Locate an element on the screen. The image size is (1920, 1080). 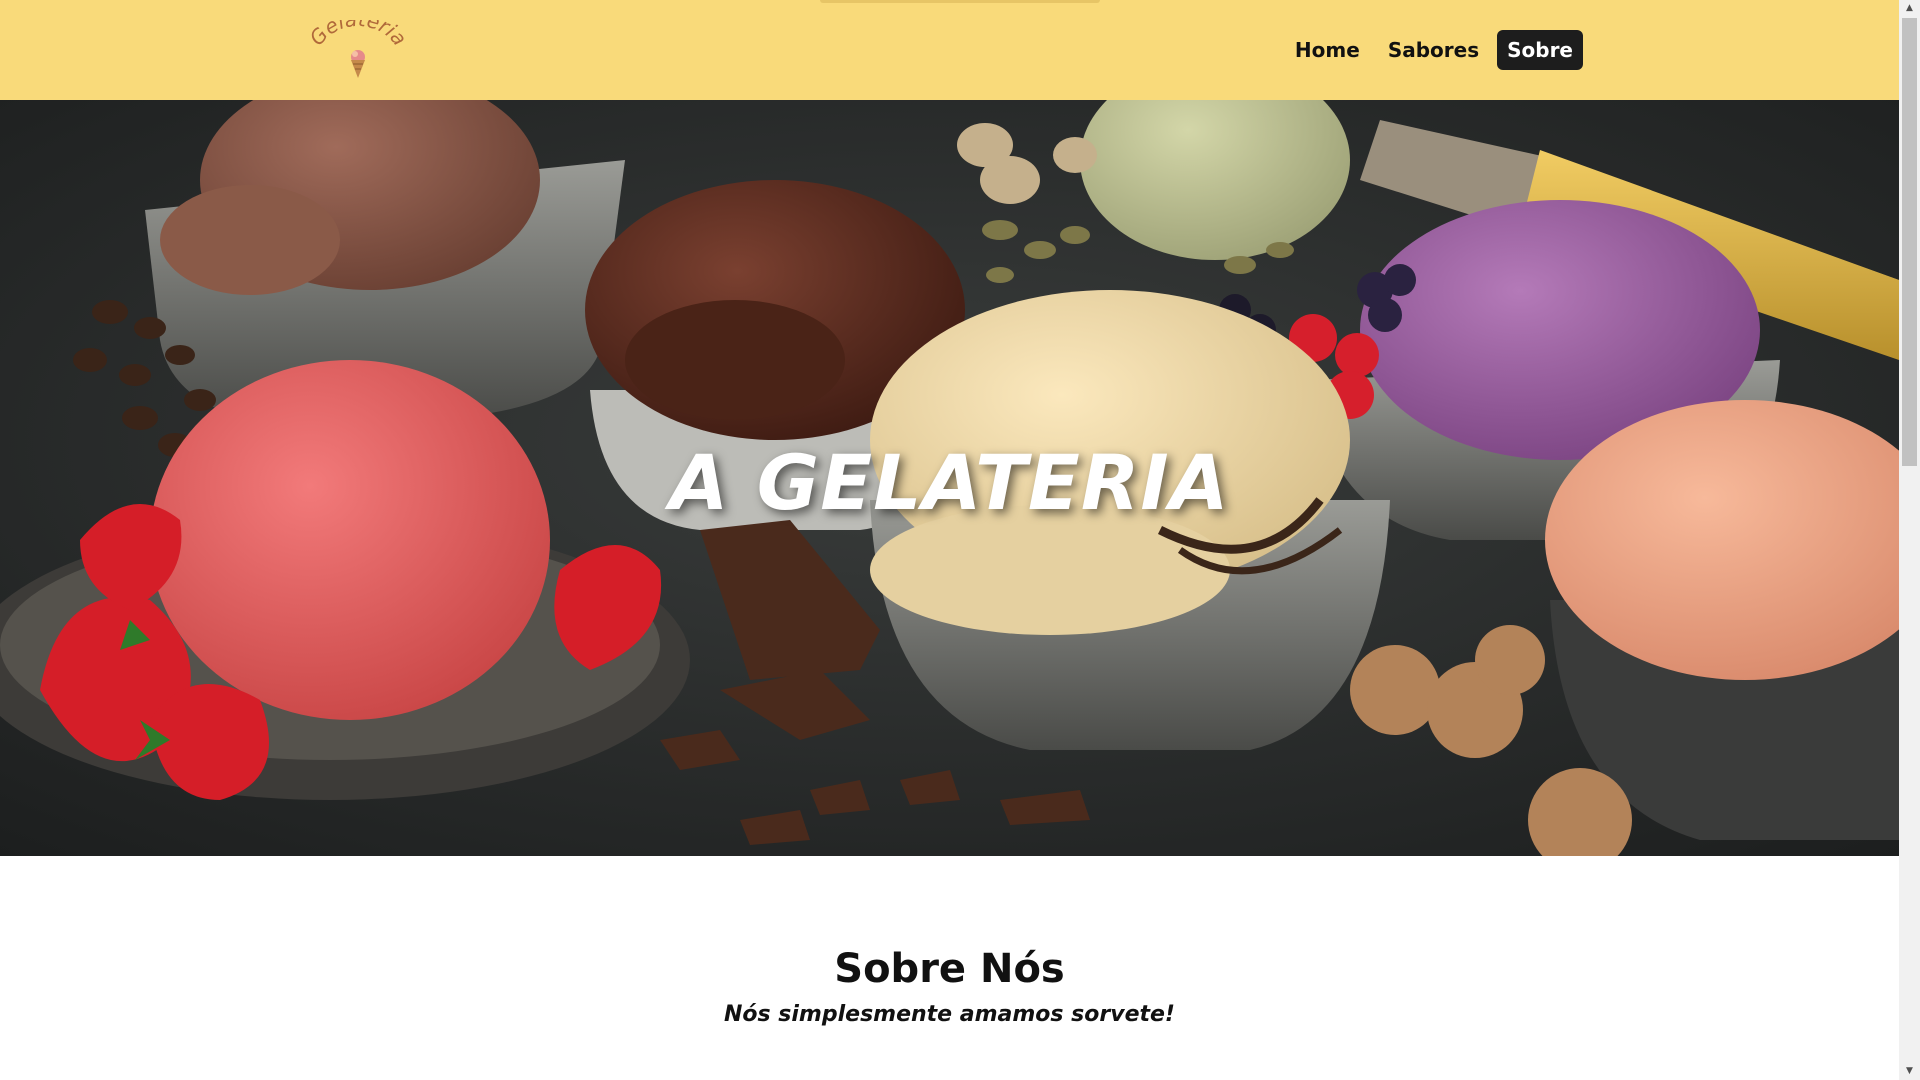
hero-title: A GELATERIA is located at coordinates (949, 482).